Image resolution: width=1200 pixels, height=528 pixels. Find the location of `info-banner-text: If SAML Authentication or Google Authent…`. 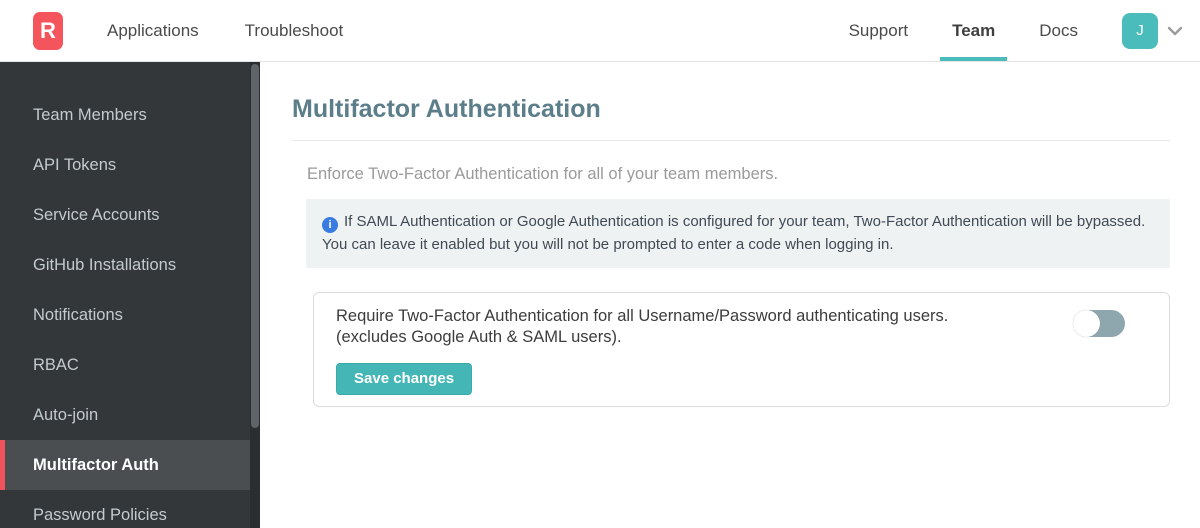

info-banner-text: If SAML Authentication or Google Authent… is located at coordinates (734, 233).